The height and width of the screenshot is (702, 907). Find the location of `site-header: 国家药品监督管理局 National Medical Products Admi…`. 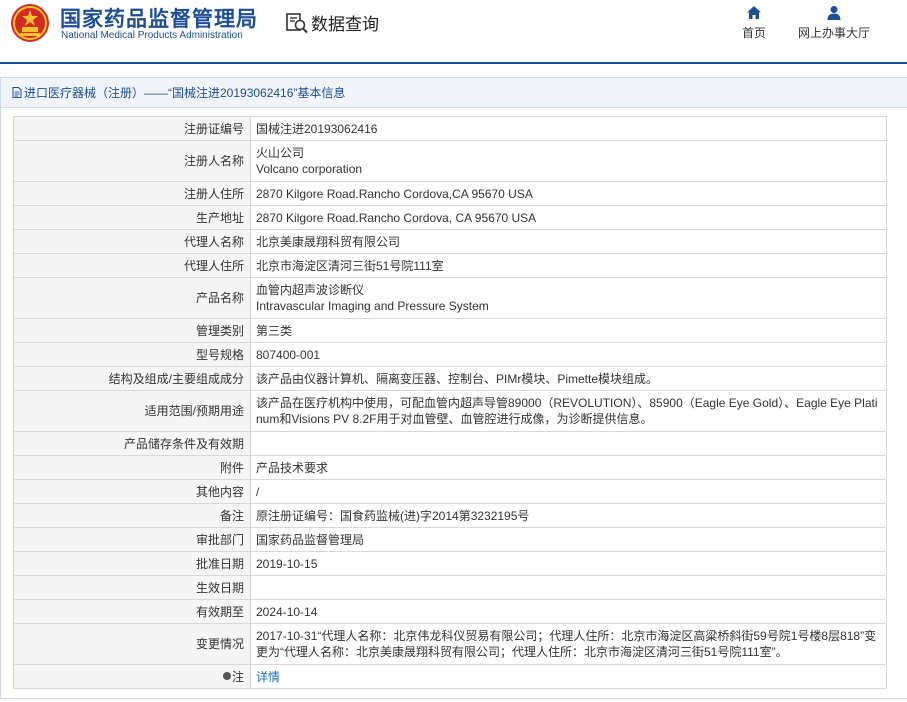

site-header: 国家药品监督管理局 National Medical Products Admi… is located at coordinates (453, 31).